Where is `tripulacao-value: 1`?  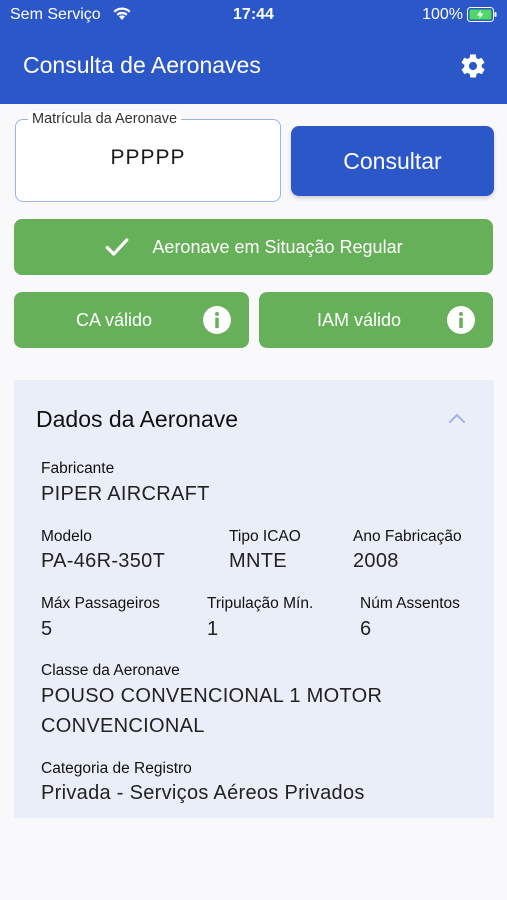
tripulacao-value: 1 is located at coordinates (213, 629).